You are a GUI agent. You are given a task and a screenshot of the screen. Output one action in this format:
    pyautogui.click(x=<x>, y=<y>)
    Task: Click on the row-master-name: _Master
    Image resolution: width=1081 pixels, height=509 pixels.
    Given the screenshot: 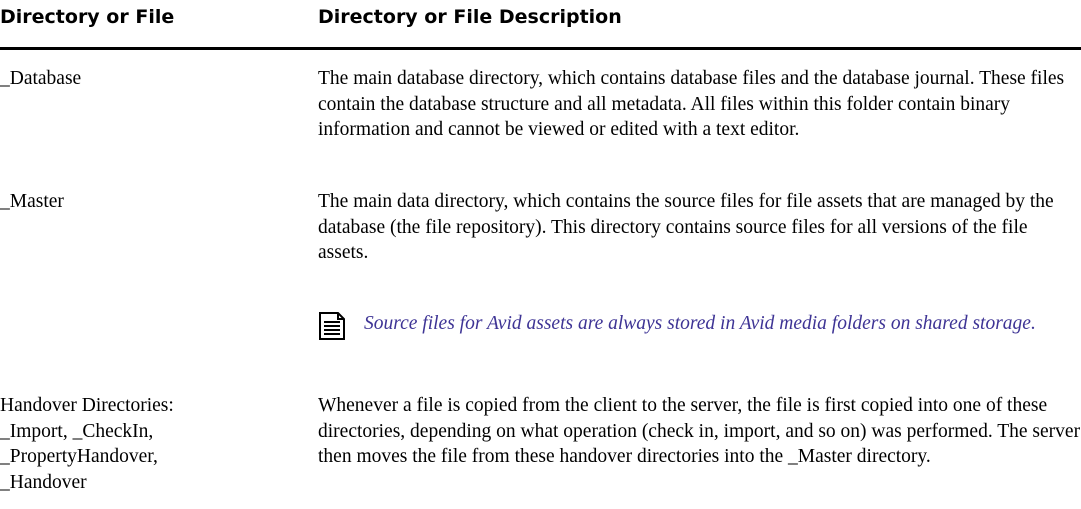 What is the action you would take?
    pyautogui.click(x=32, y=201)
    